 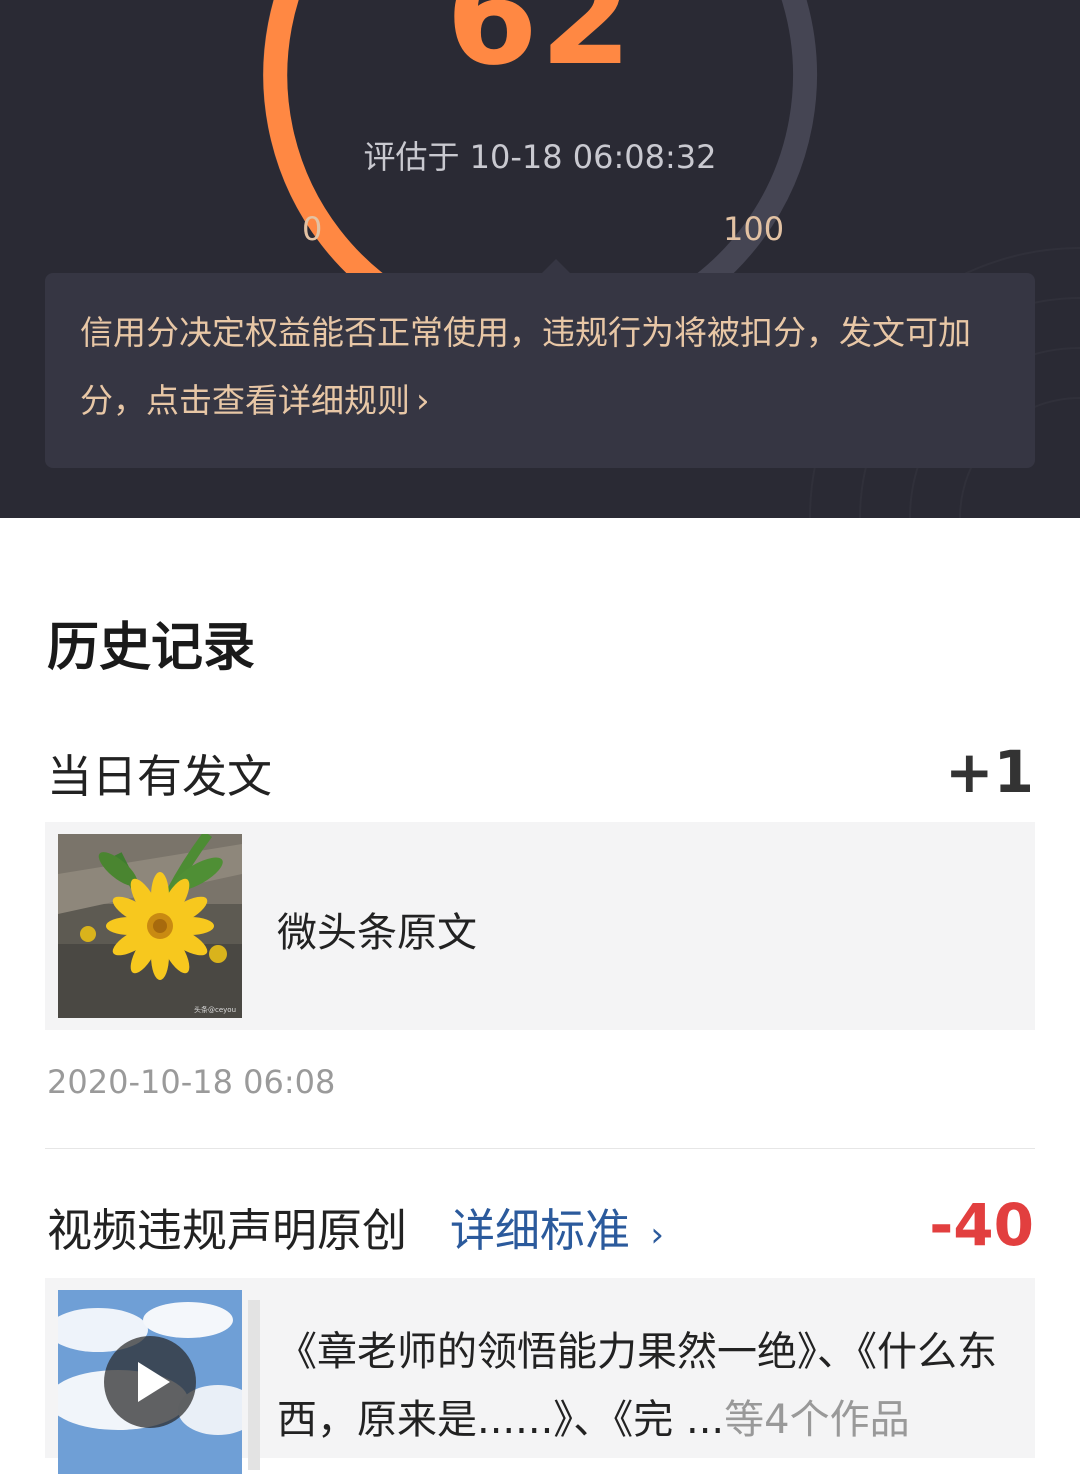 What do you see at coordinates (254, 1385) in the screenshot?
I see `stacked-thumbnails-edge` at bounding box center [254, 1385].